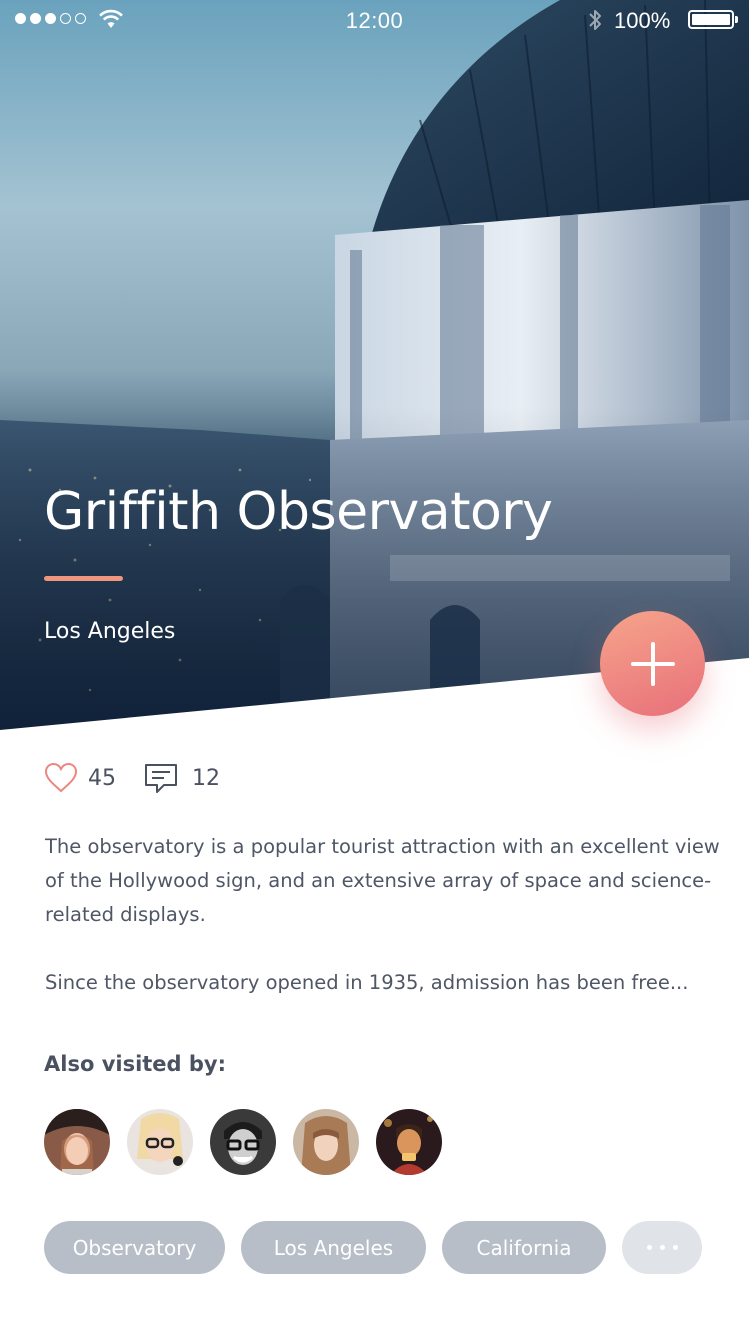  What do you see at coordinates (102, 778) in the screenshot?
I see `like-count: 45` at bounding box center [102, 778].